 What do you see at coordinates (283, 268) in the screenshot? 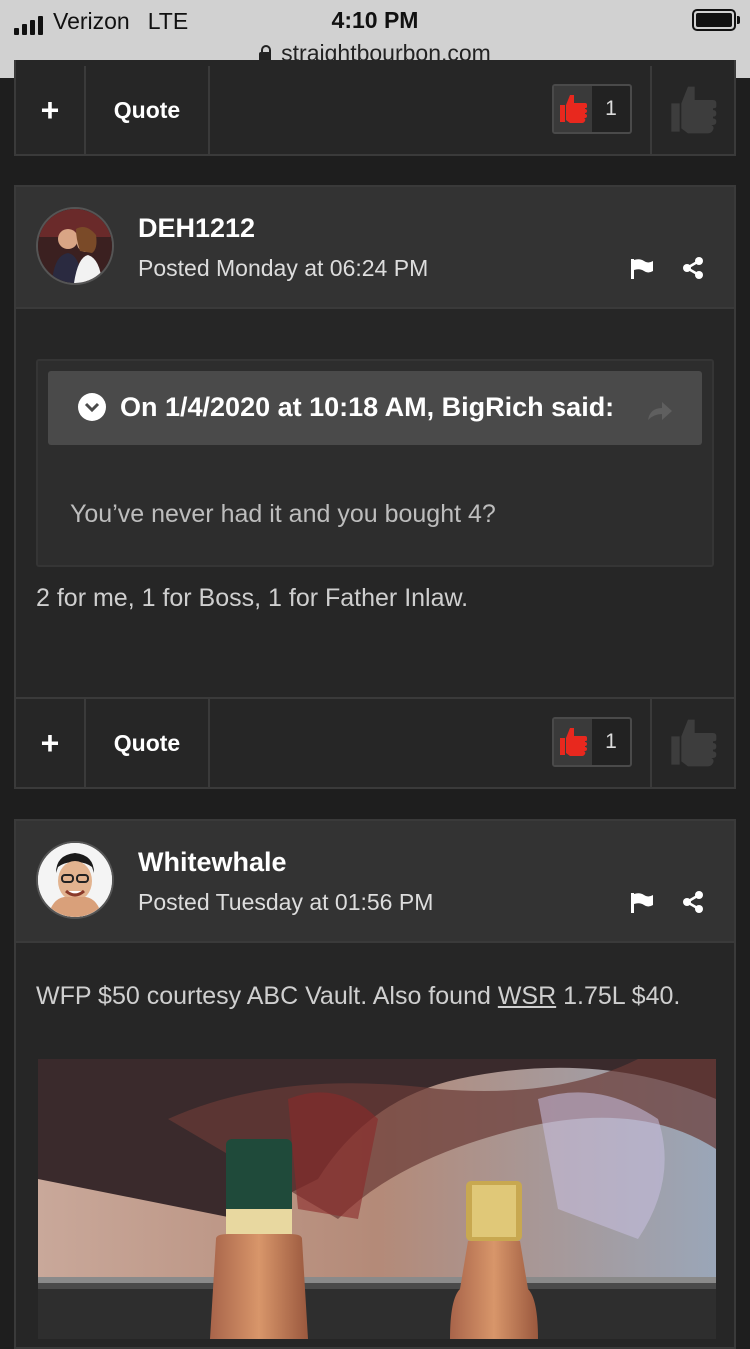
I see `post-date: Posted Monday at 06:24 PM` at bounding box center [283, 268].